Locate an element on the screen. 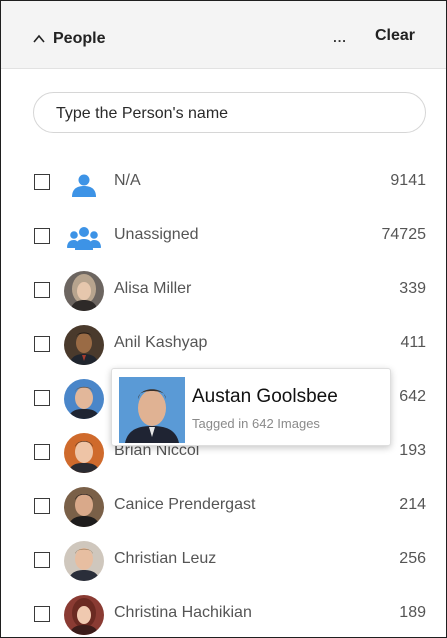 This screenshot has width=447, height=638. tooltip-person-name: Austan Goolsbee is located at coordinates (265, 396).